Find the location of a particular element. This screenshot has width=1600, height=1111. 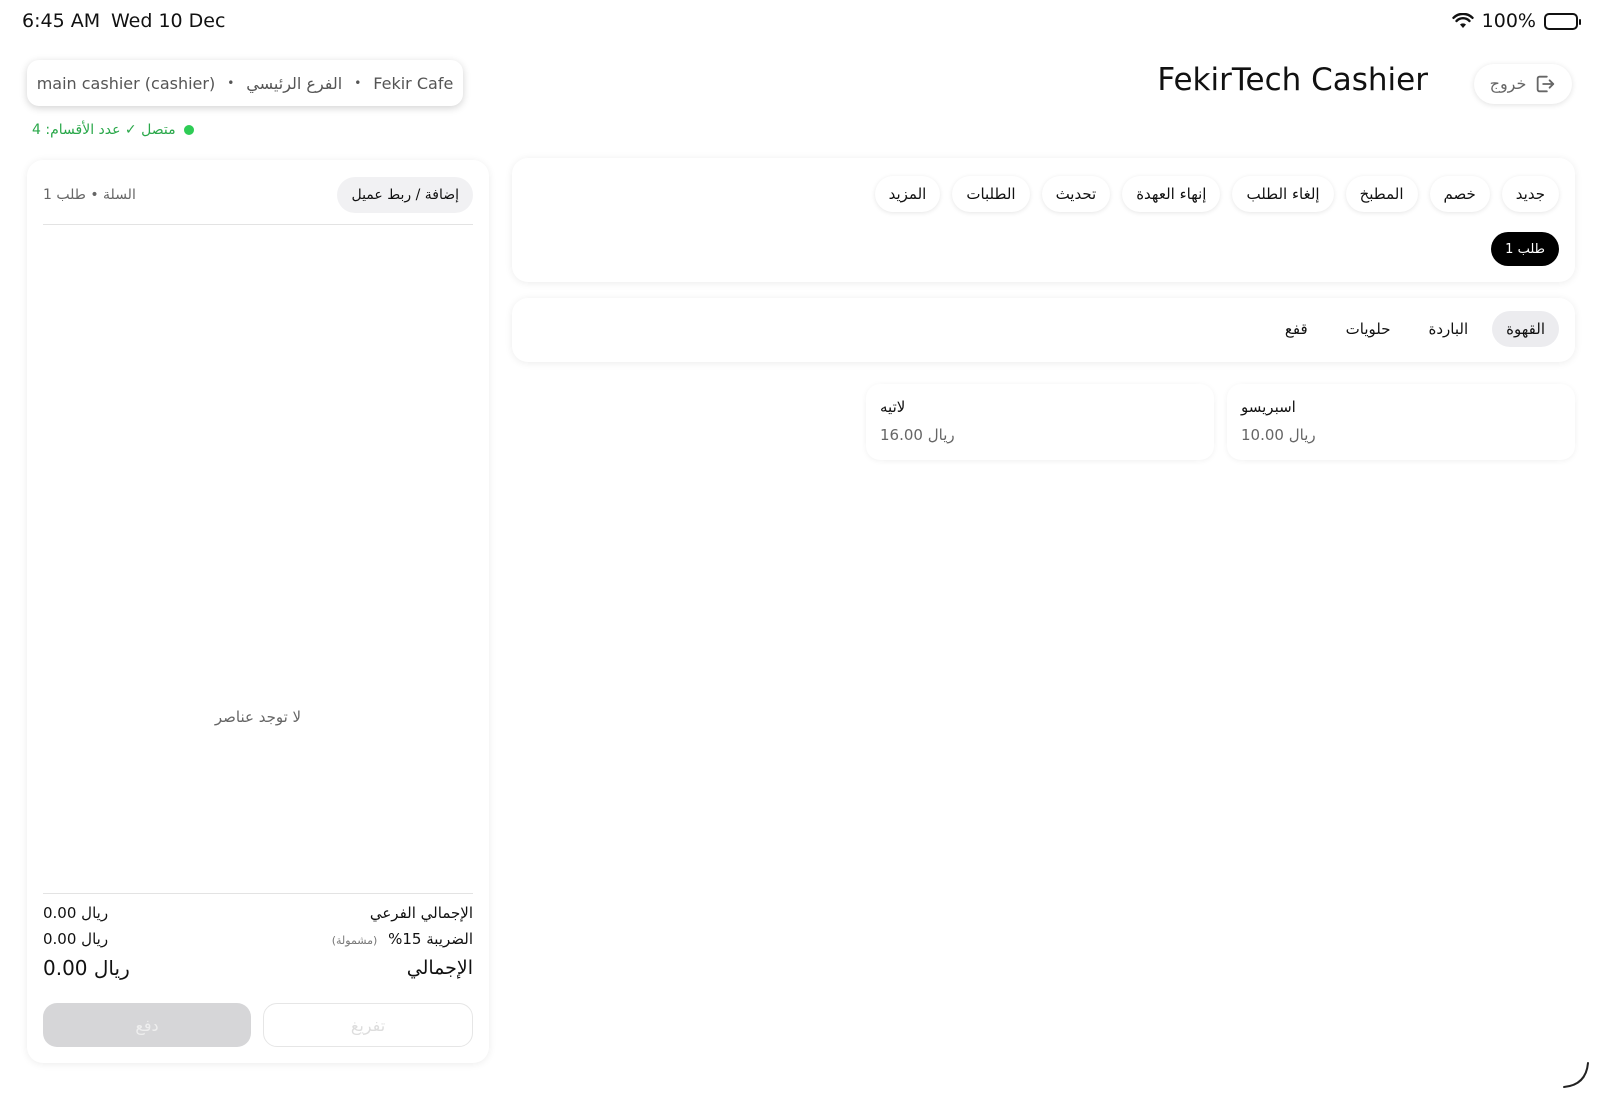

status-date: Wed 10 Dec is located at coordinates (168, 21).